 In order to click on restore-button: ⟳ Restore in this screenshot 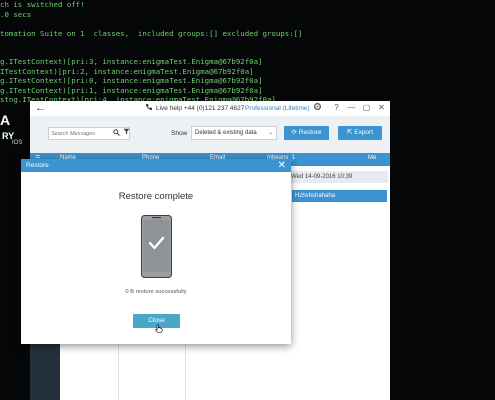, I will do `click(306, 133)`.